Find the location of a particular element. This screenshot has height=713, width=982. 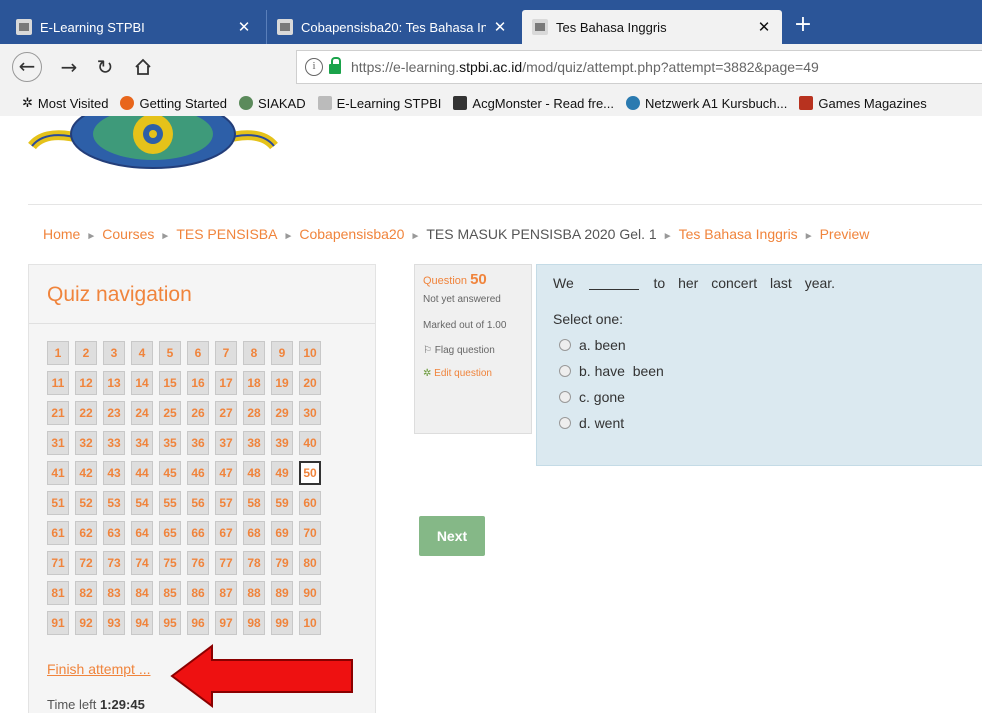

tab-tes-bahasa-inggris: Tes Bahasa Inggris ✕ is located at coordinates (652, 27).